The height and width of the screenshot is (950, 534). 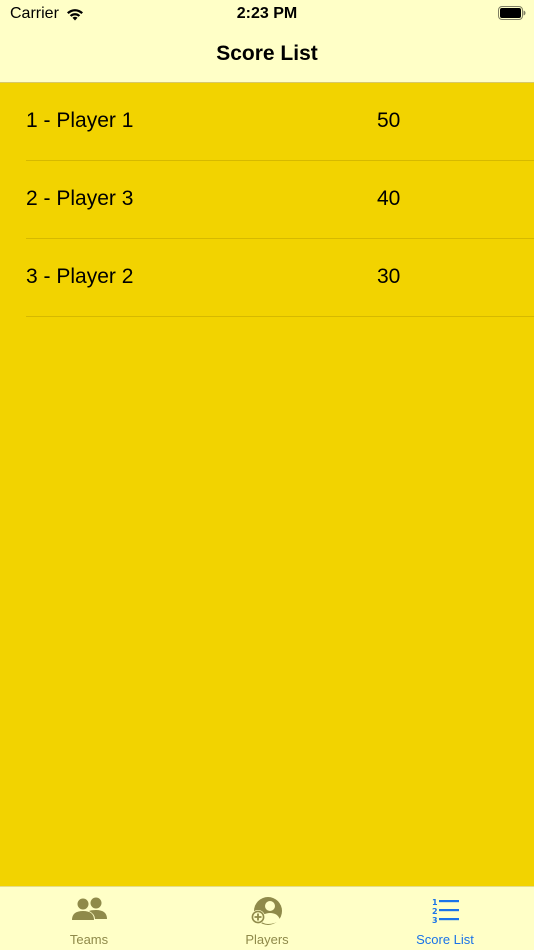 I want to click on tab-label: Teams, so click(x=89, y=939).